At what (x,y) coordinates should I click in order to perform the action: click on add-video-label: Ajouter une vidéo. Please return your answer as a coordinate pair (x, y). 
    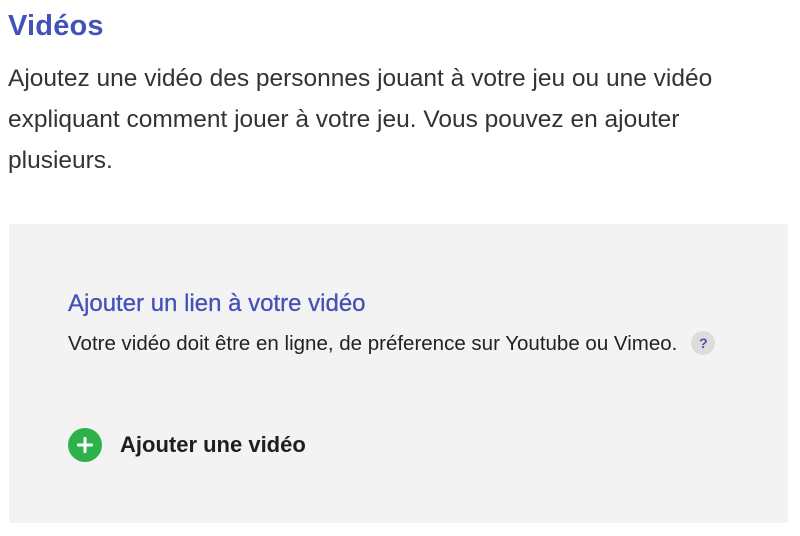
    Looking at the image, I should click on (213, 444).